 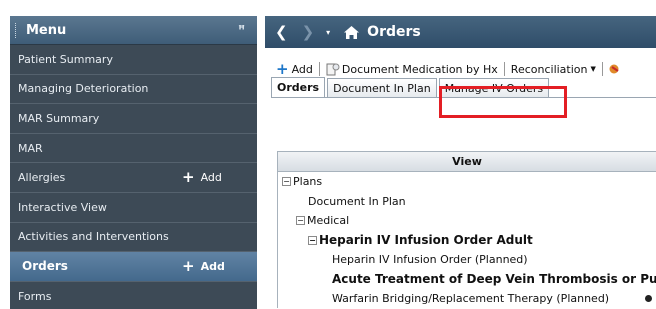 I want to click on menu-item-label: MAR Summary, so click(x=59, y=118).